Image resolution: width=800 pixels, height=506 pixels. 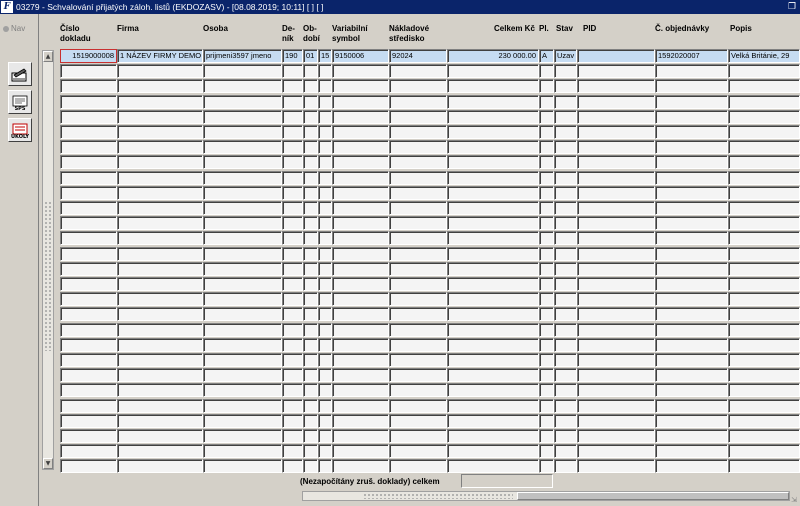 What do you see at coordinates (546, 496) in the screenshot?
I see `horizontal-scrollbar` at bounding box center [546, 496].